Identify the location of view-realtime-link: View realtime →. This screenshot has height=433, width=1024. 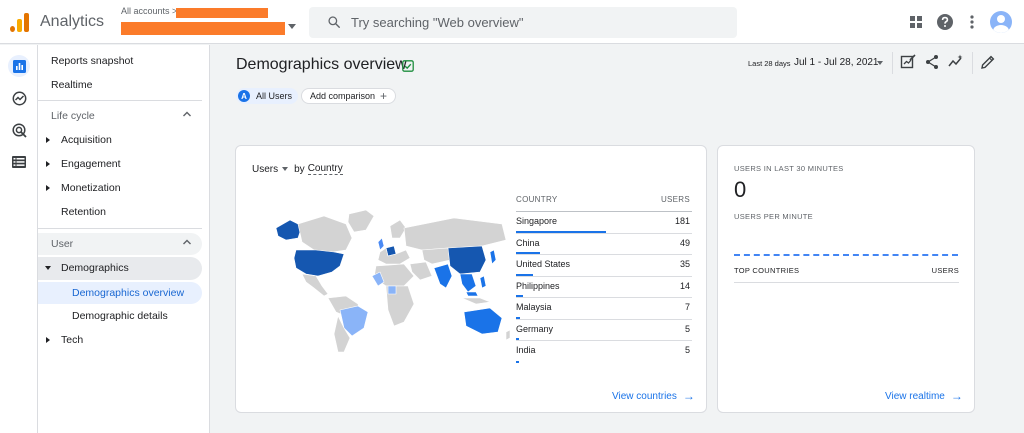
(924, 396).